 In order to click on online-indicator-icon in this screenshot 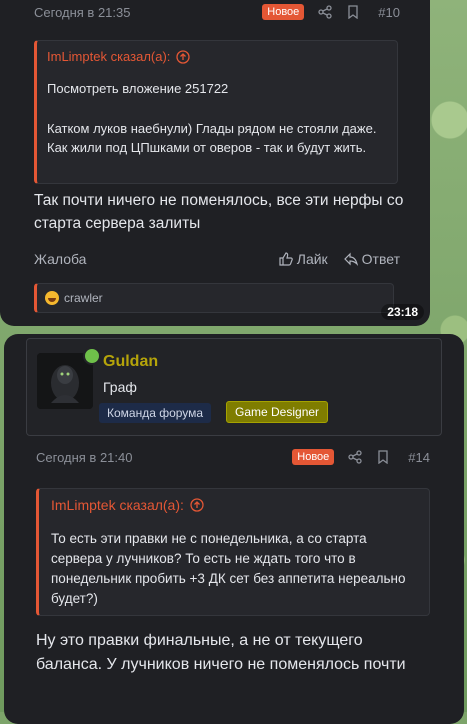, I will do `click(92, 356)`.